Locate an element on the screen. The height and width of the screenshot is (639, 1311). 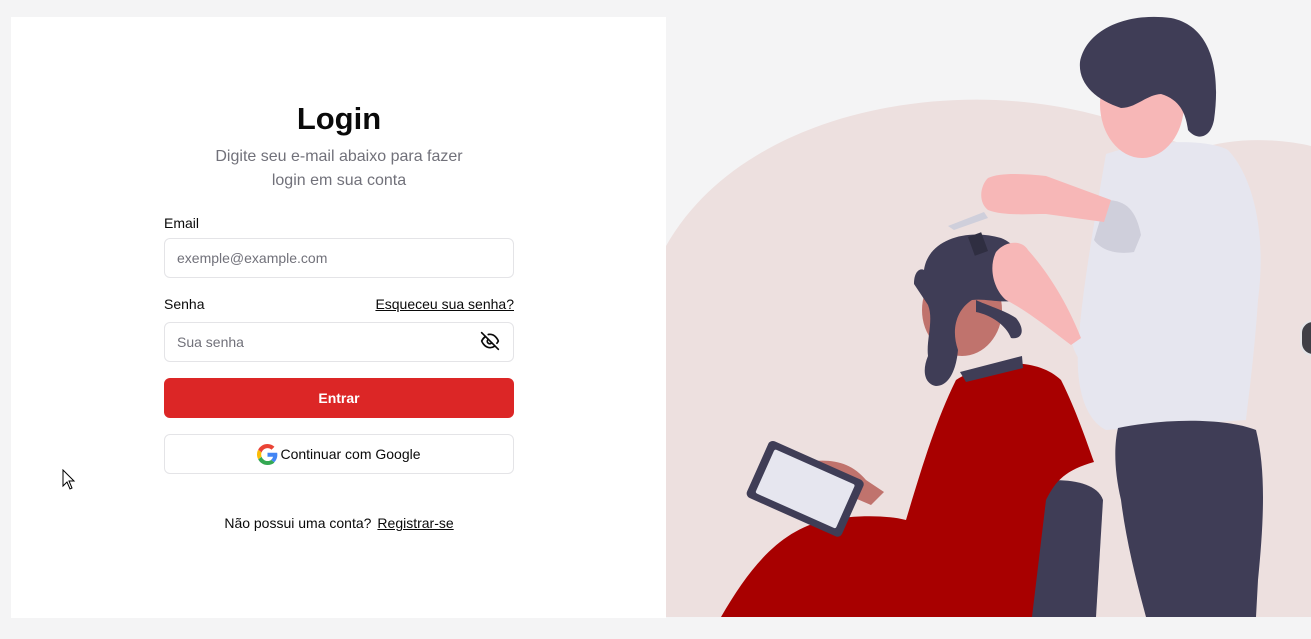
mouse-cursor-icon is located at coordinates (69, 479).